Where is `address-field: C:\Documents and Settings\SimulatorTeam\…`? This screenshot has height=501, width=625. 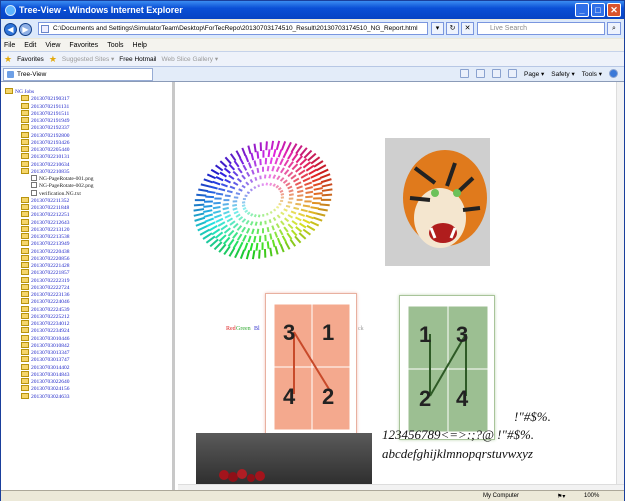
address-field: C:\Documents and Settings\SimulatorTeam\… is located at coordinates (233, 28).